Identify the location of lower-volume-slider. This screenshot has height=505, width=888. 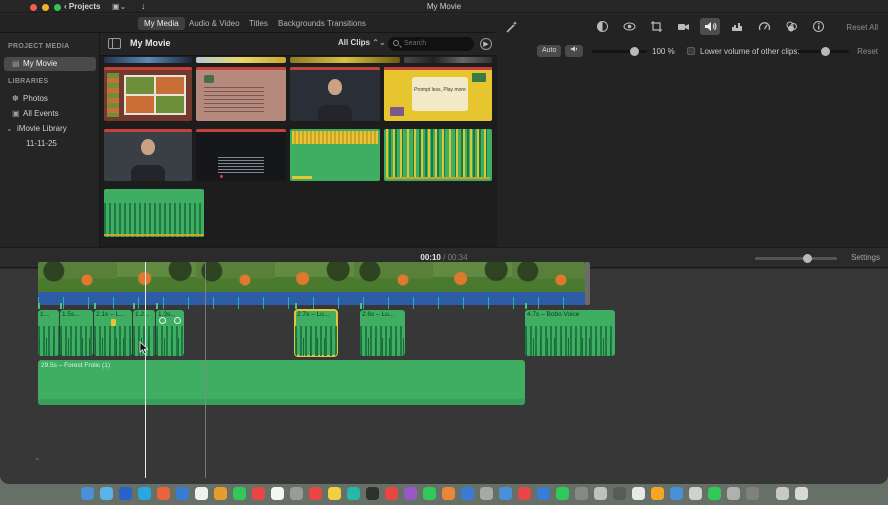
(823, 51).